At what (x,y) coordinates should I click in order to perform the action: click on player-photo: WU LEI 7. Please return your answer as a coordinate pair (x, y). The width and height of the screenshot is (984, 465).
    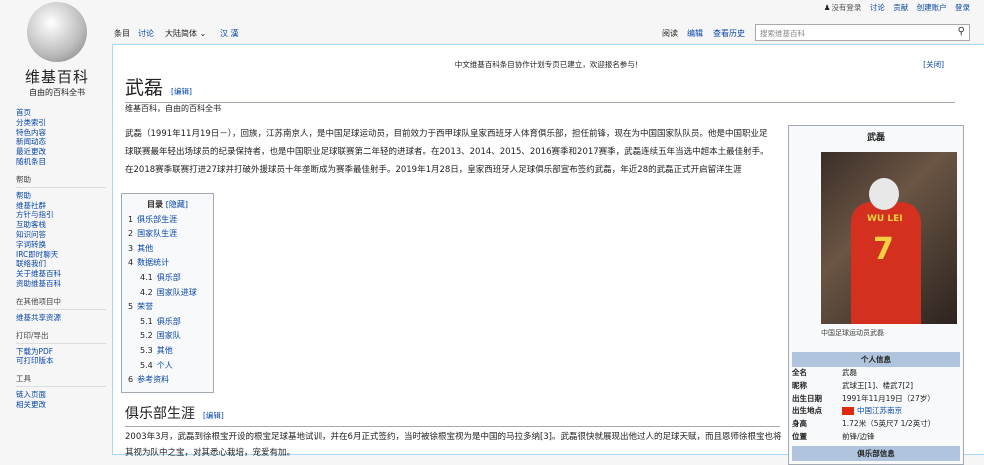
    Looking at the image, I should click on (889, 238).